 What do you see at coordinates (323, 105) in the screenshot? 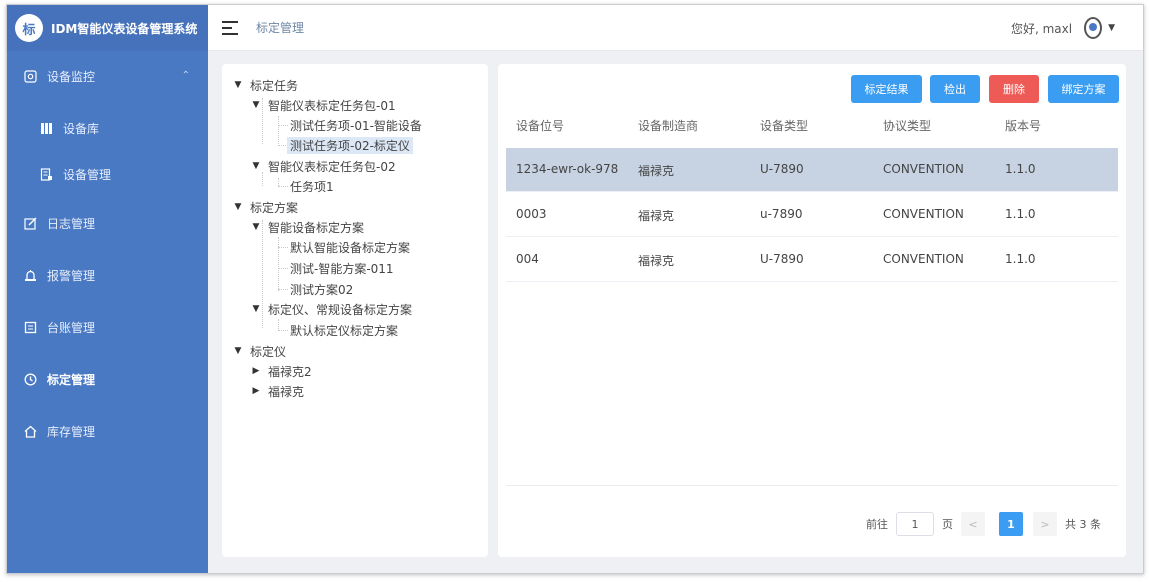
I see `tree-node: ▼ 智能仪表标定任务包-01` at bounding box center [323, 105].